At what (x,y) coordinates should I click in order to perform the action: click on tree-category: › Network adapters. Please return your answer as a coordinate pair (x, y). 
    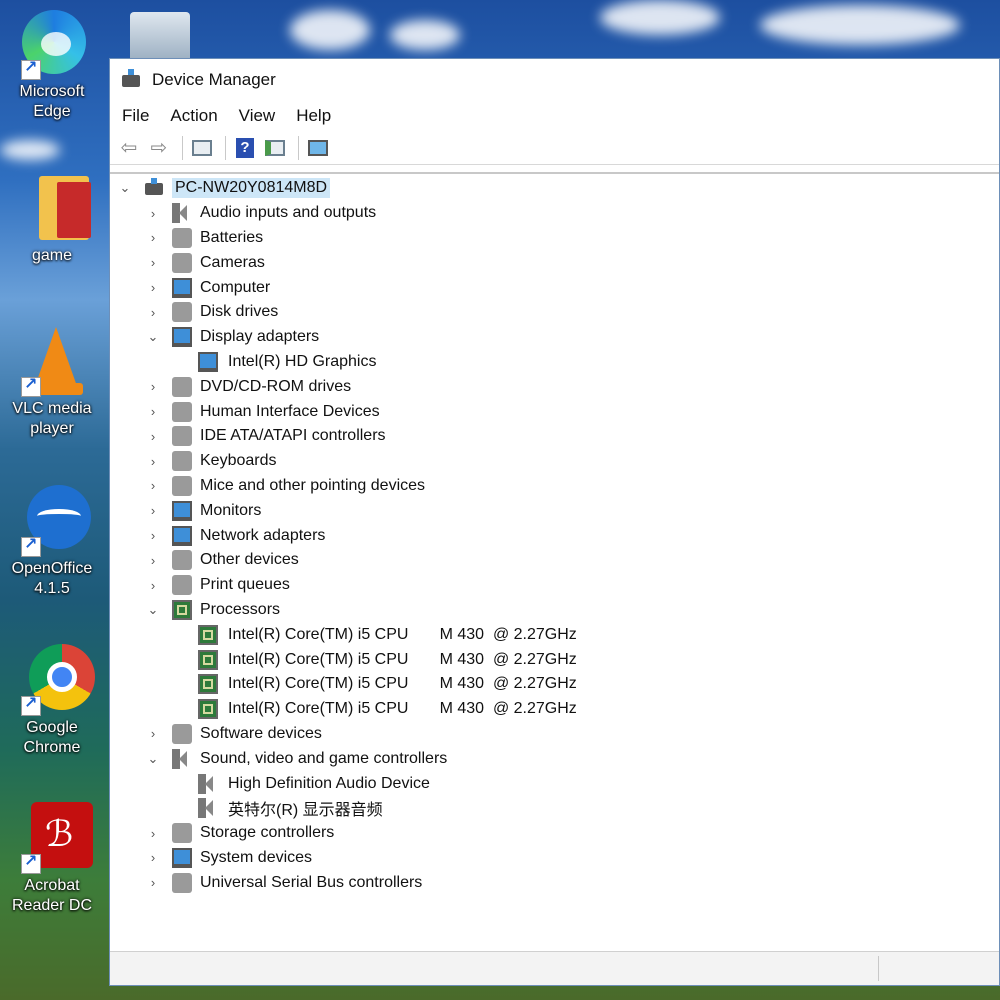
    Looking at the image, I should click on (554, 535).